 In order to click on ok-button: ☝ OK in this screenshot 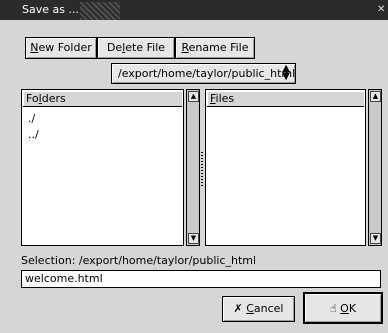, I will do `click(343, 308)`.